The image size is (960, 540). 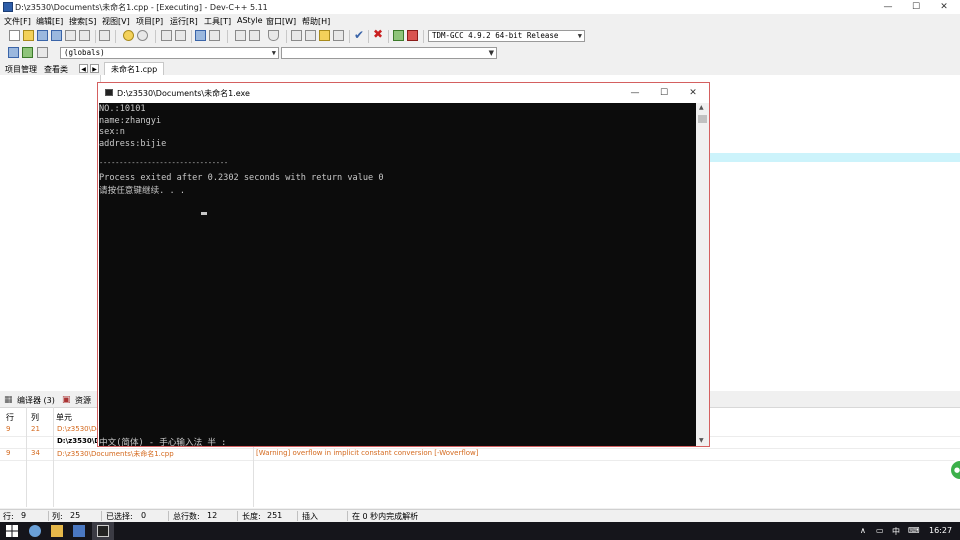 What do you see at coordinates (916, 7) in the screenshot?
I see `maximize-button: ☐` at bounding box center [916, 7].